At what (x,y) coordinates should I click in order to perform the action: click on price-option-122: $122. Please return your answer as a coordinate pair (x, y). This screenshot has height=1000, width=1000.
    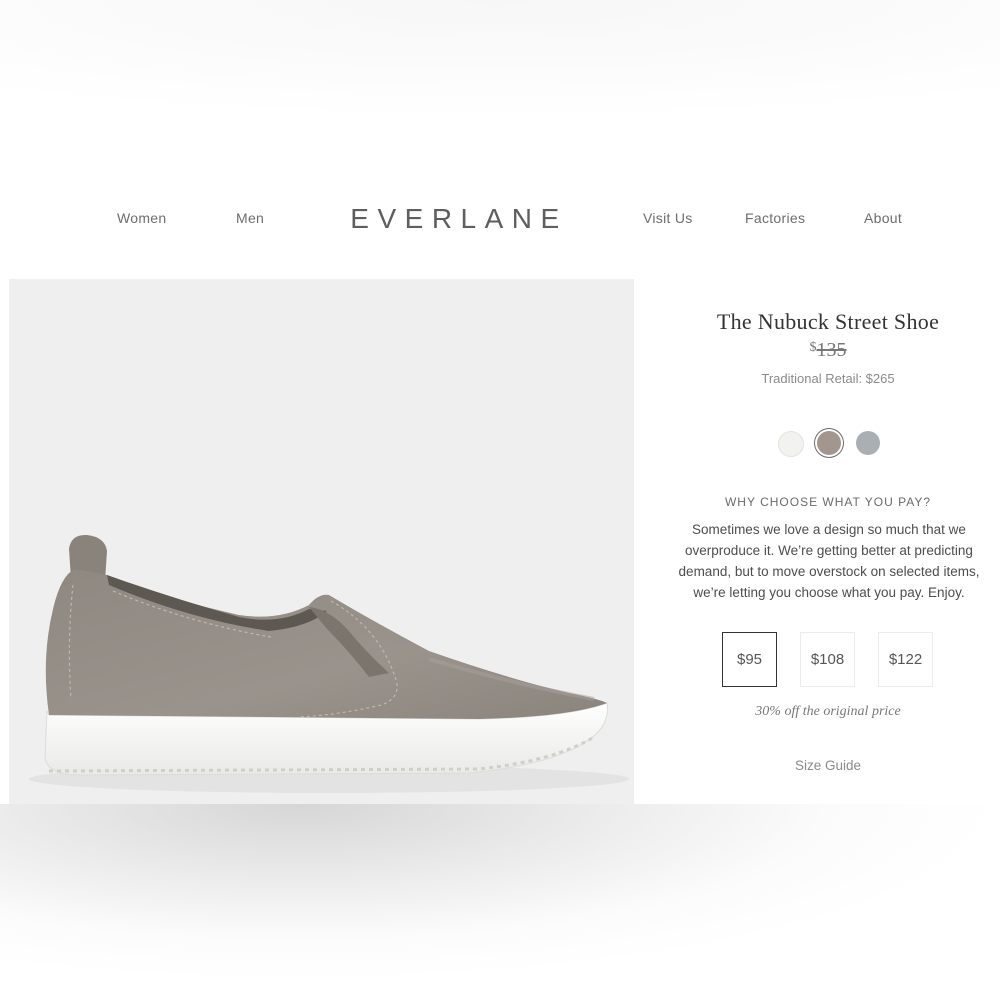
    Looking at the image, I should click on (905, 659).